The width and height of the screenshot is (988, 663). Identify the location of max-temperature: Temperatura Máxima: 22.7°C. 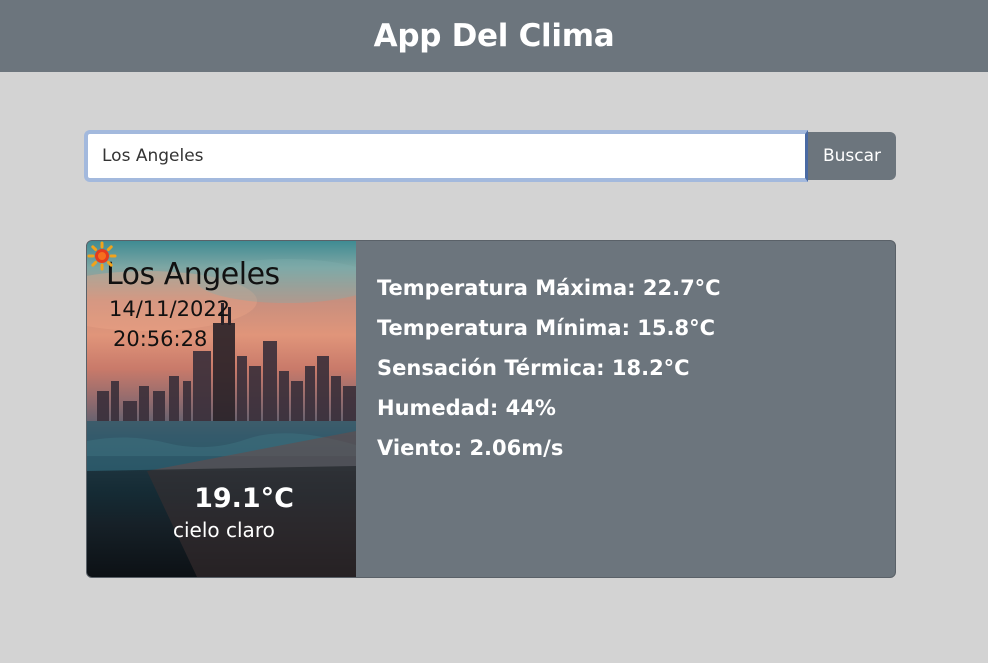
(549, 288).